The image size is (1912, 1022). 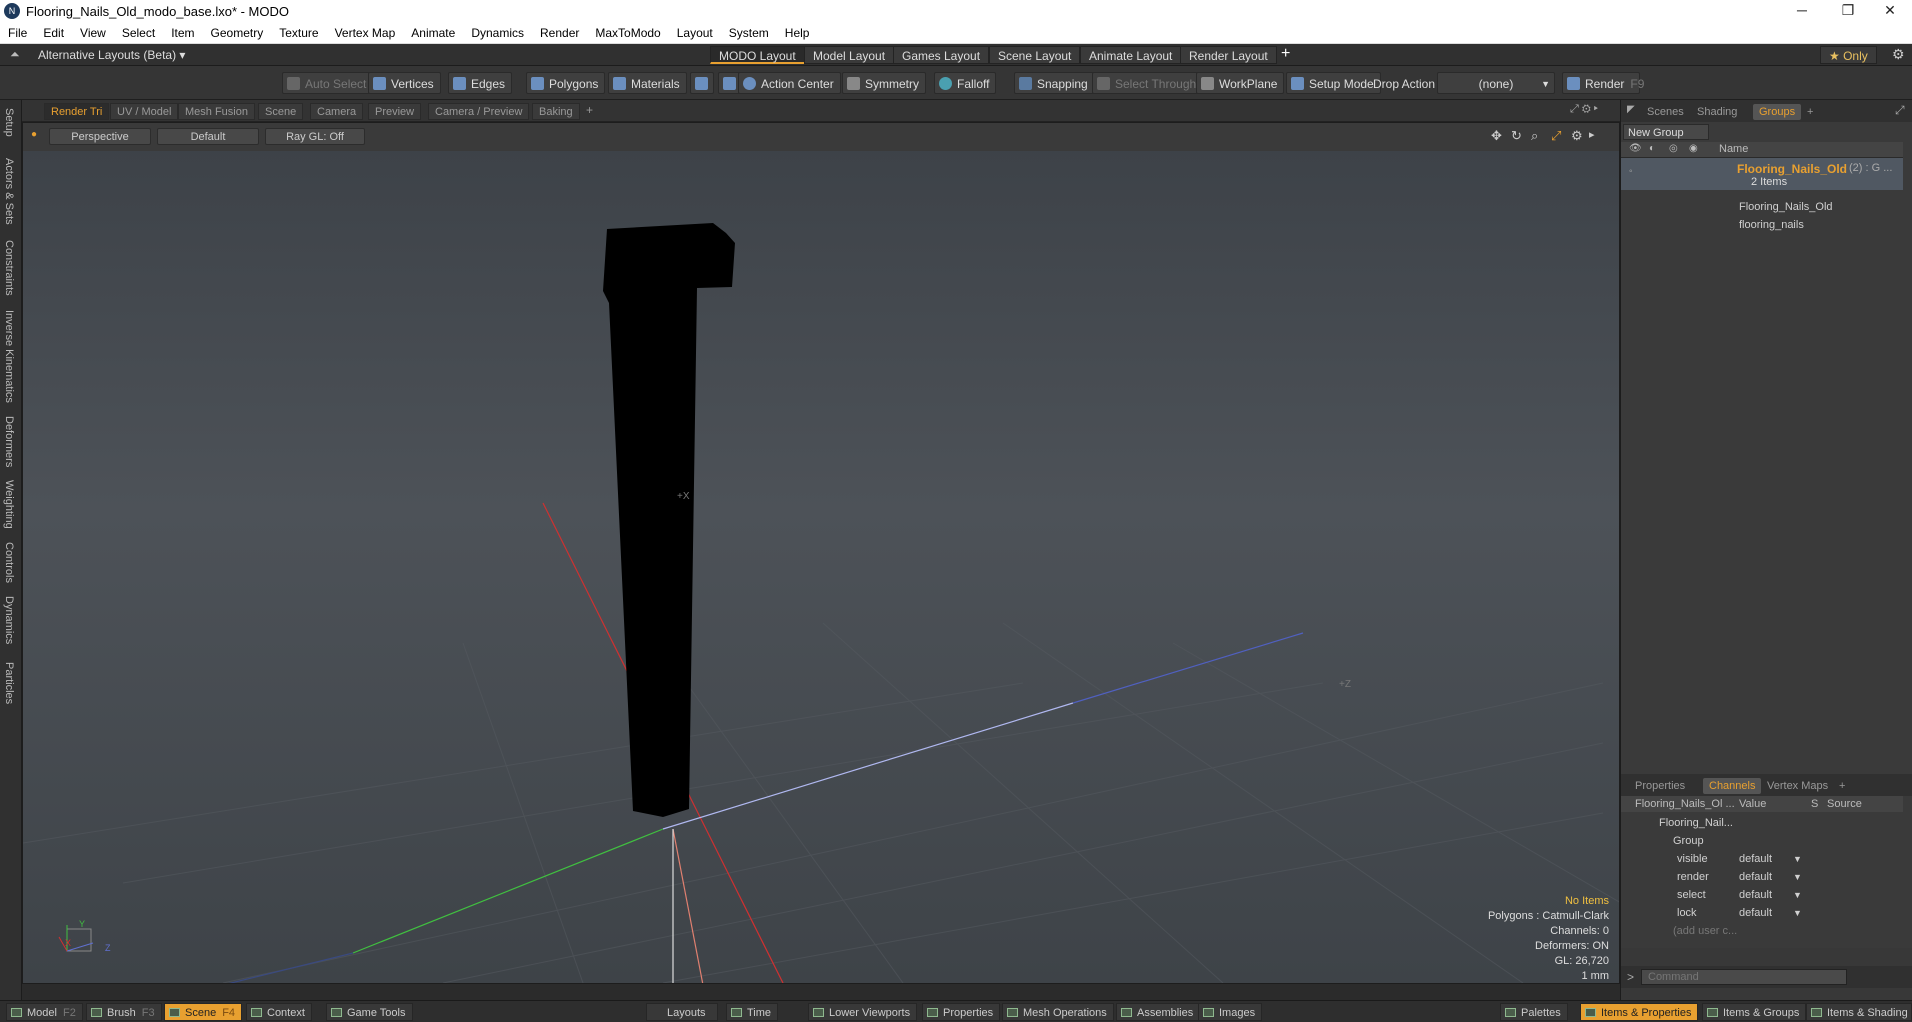 I want to click on menu-layout: Layout, so click(x=695, y=33).